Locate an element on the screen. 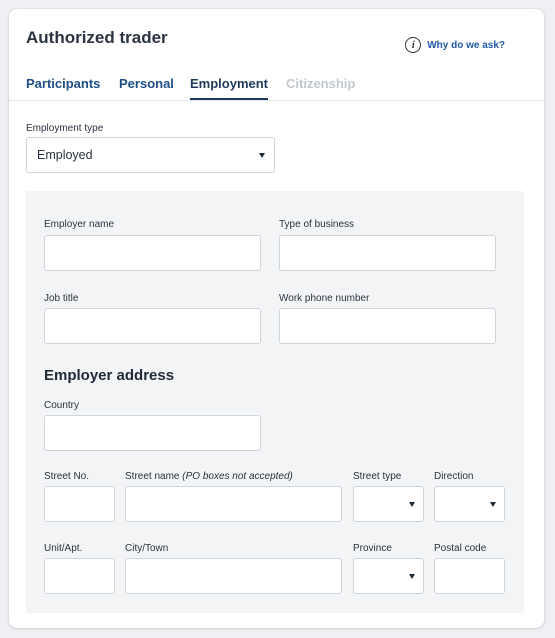 This screenshot has width=555, height=638. job-title-field is located at coordinates (152, 326).